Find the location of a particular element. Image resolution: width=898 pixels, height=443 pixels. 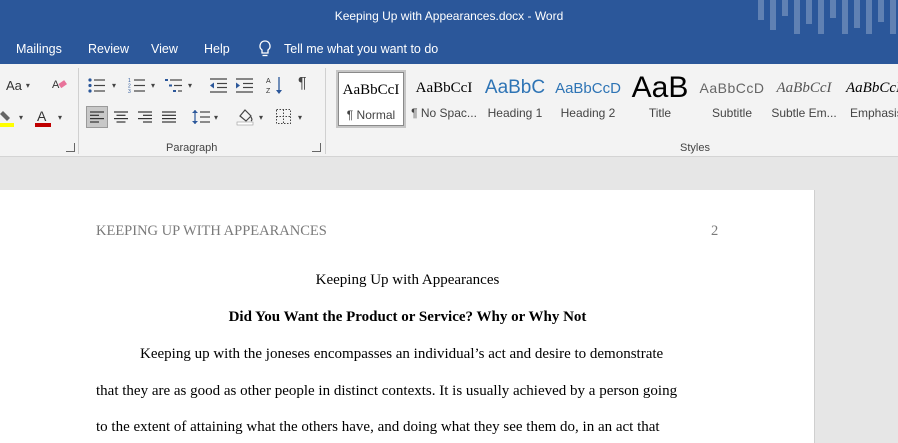

show-formatting-marks-button: ¶ is located at coordinates (302, 84).